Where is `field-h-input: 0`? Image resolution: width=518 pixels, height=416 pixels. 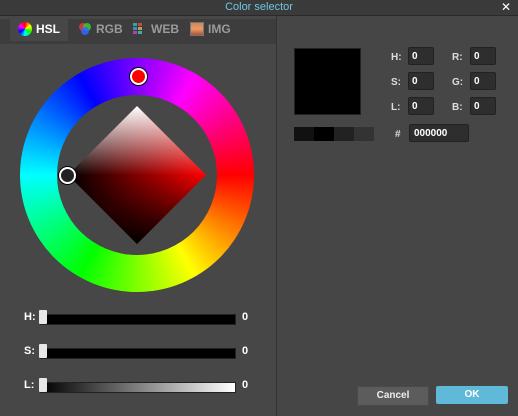
field-h-input: 0 is located at coordinates (421, 56).